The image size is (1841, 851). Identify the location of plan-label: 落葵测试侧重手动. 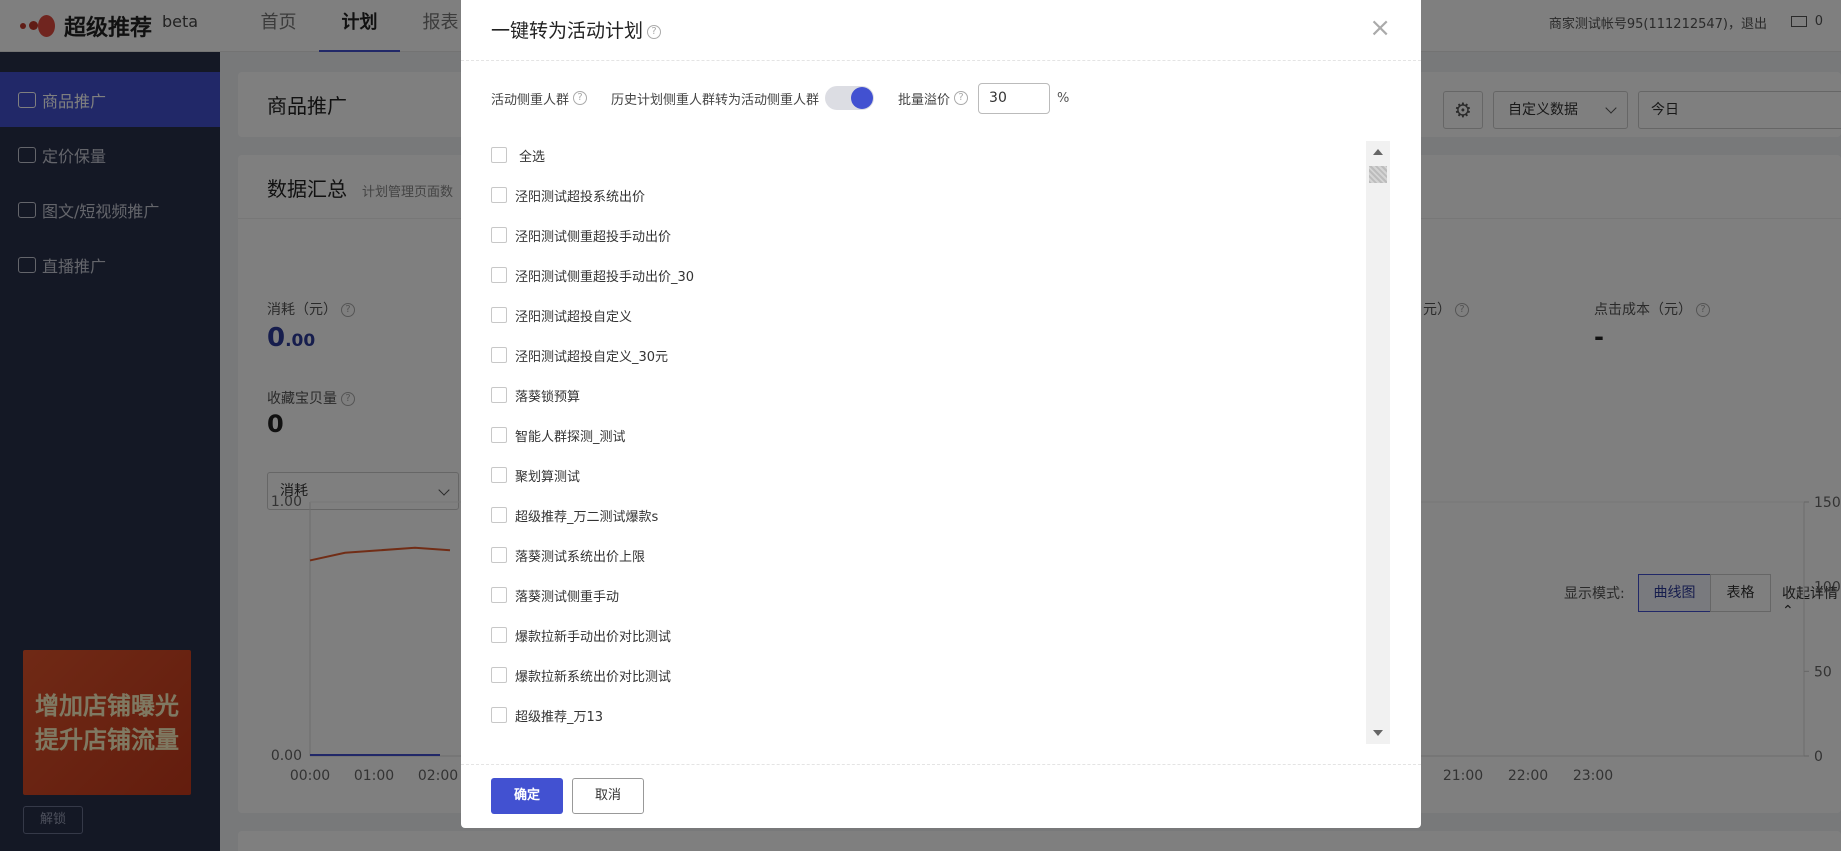
(567, 597).